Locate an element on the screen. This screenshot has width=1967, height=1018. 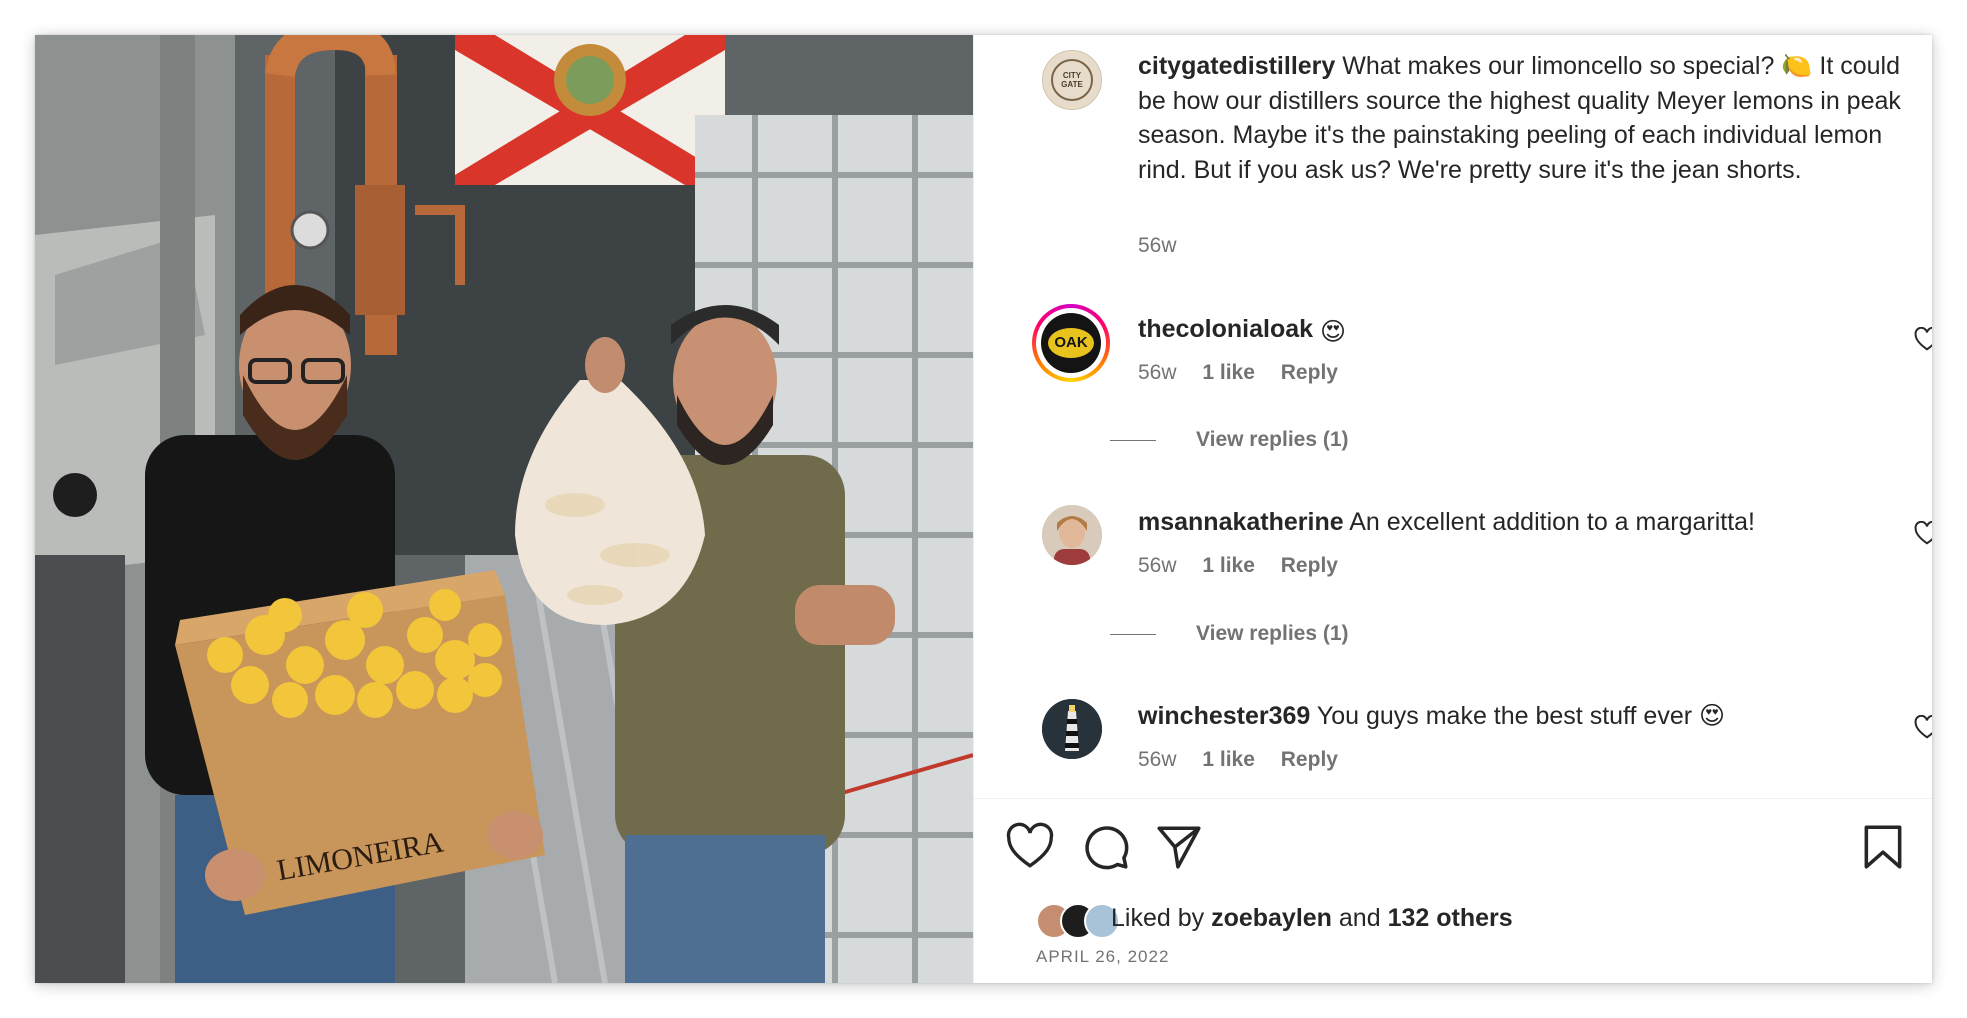
author-avatar-logo: CITY GATE is located at coordinates (1072, 80).